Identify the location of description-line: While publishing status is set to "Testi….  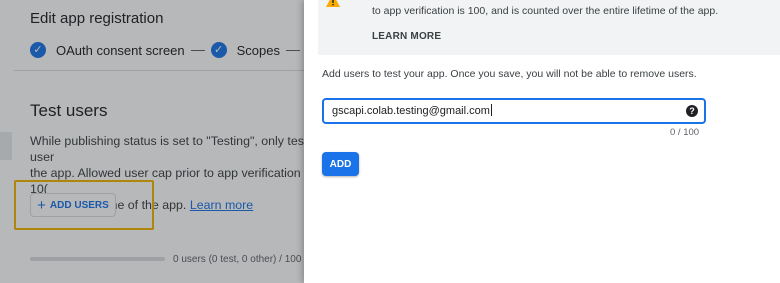
(169, 149).